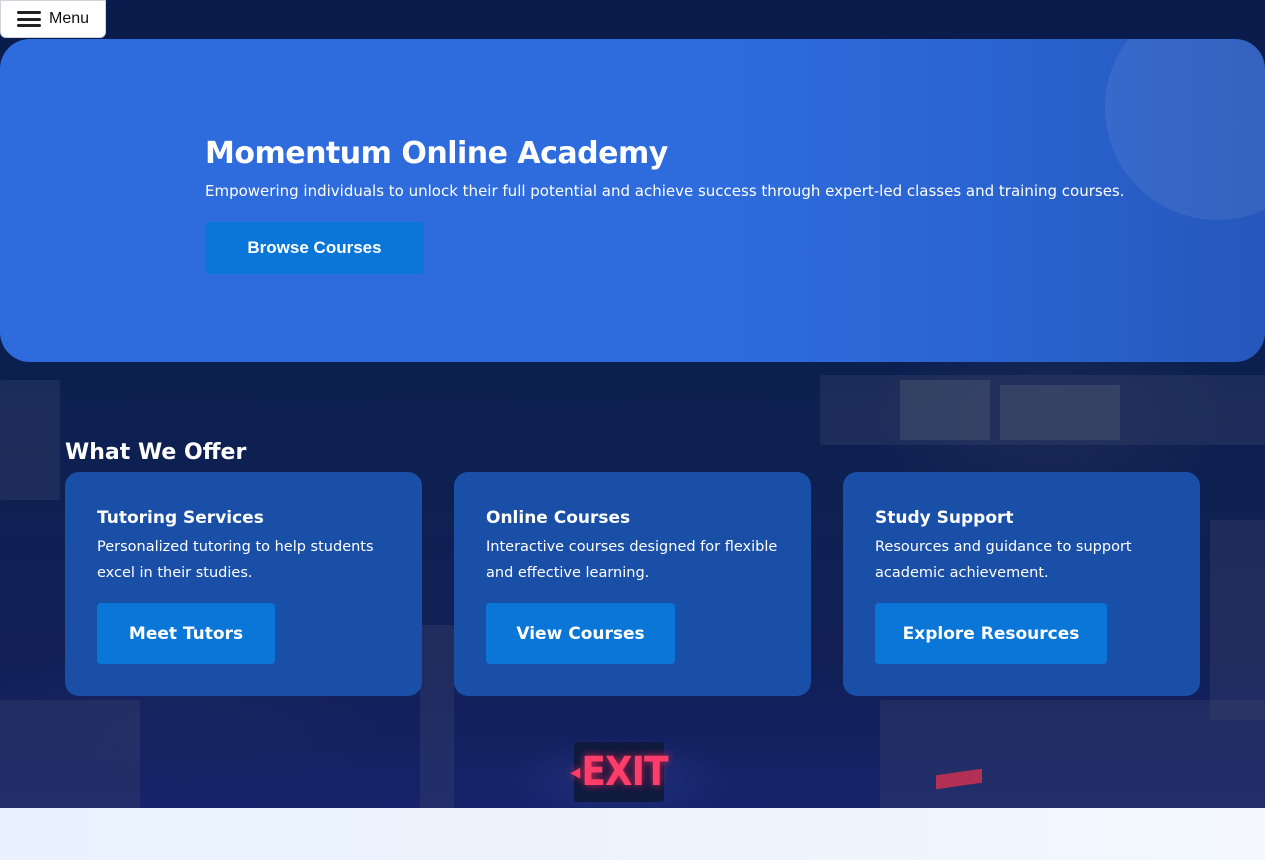  Describe the element at coordinates (632, 834) in the screenshot. I see `next-section` at that location.